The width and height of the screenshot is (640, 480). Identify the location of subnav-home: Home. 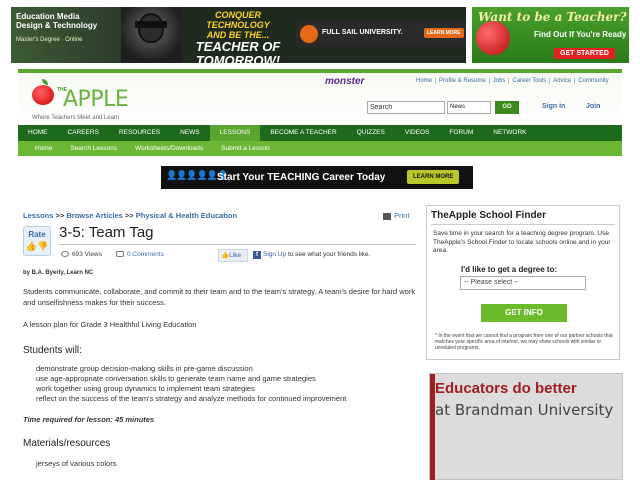
(43, 148).